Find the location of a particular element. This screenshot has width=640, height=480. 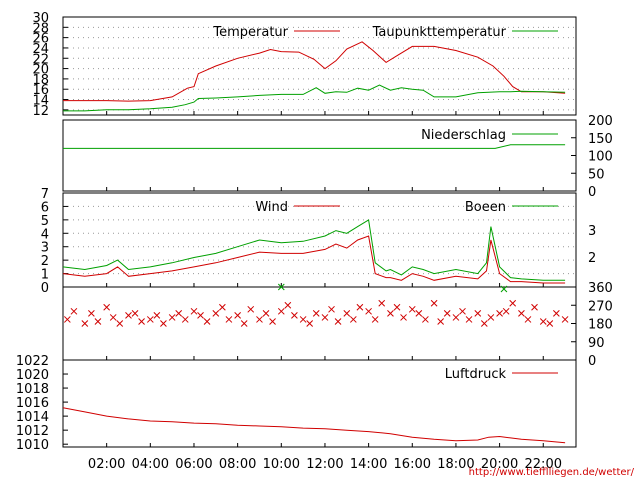

xtick-label: 10:00 is located at coordinates (281, 464).